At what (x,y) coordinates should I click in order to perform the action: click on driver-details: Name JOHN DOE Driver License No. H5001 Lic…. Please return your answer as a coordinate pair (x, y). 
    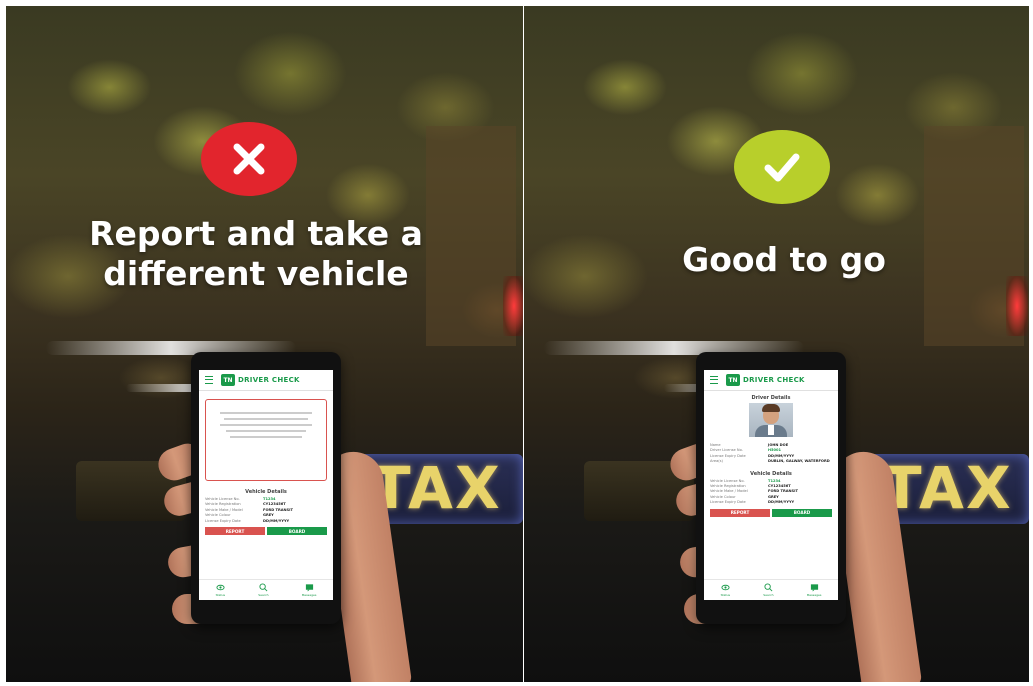
    Looking at the image, I should click on (771, 453).